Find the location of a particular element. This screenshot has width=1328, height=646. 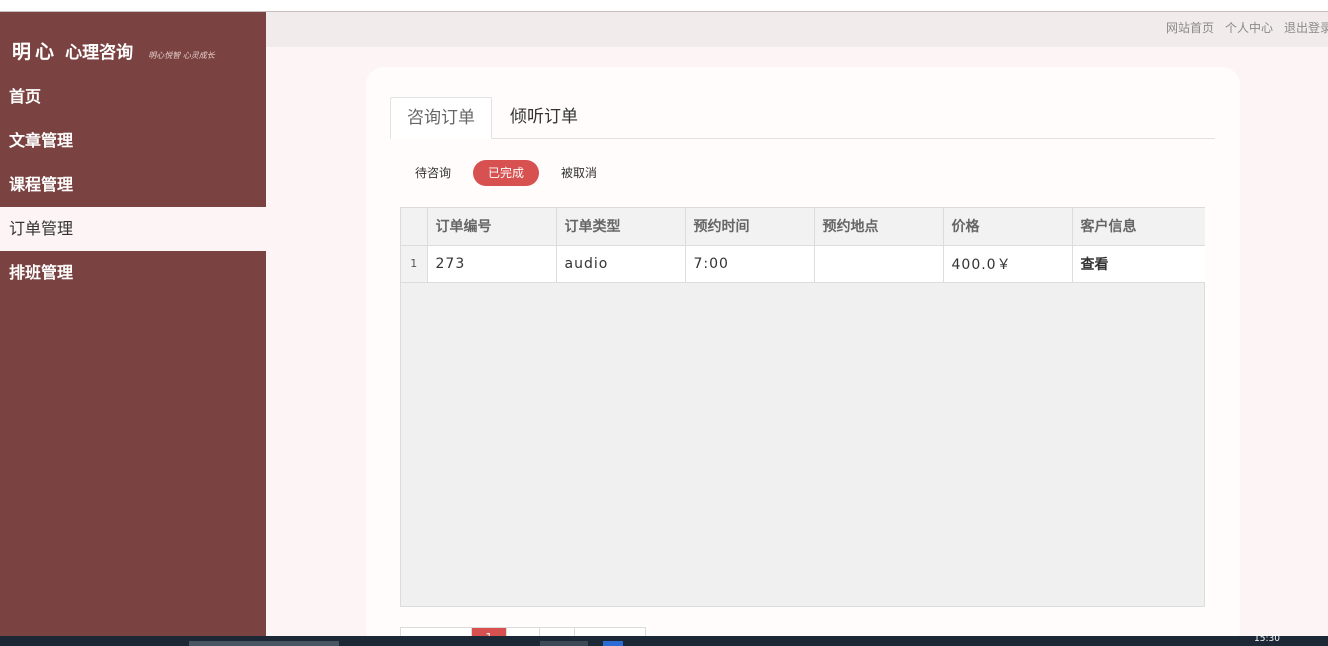

column-header-order-type: 订单类型 is located at coordinates (621, 227).